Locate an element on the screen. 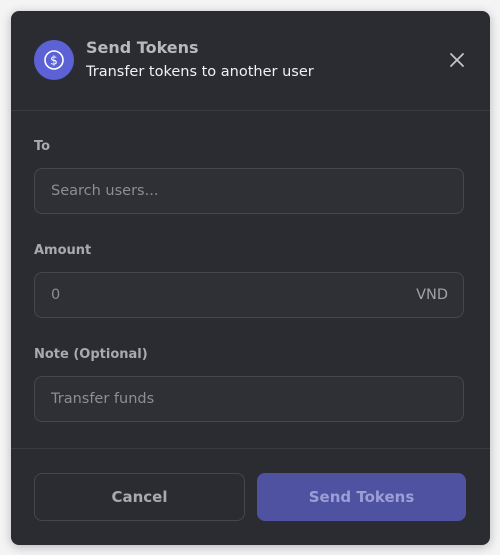 The width and height of the screenshot is (500, 555). dollar-coin-icon: $ is located at coordinates (54, 60).